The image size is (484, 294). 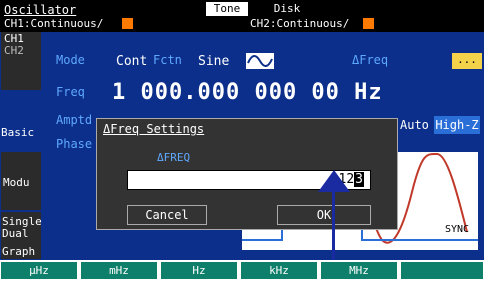 I want to click on softkey-empty, so click(x=442, y=270).